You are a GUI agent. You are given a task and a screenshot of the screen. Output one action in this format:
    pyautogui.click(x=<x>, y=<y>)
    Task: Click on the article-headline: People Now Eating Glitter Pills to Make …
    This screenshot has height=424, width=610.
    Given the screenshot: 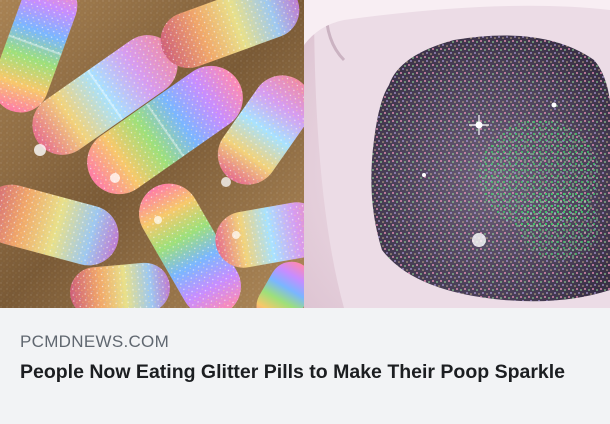 What is the action you would take?
    pyautogui.click(x=307, y=372)
    